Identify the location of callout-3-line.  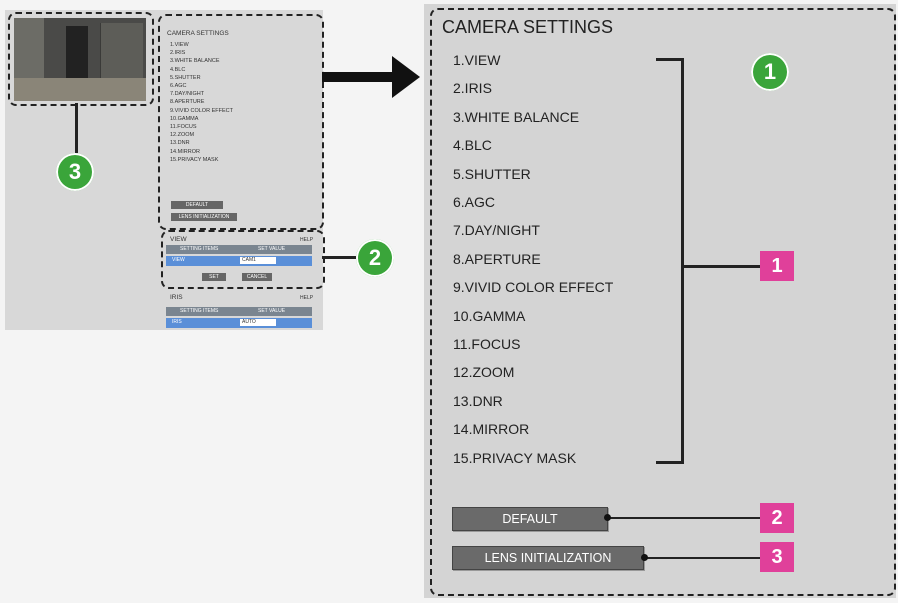
(702, 558).